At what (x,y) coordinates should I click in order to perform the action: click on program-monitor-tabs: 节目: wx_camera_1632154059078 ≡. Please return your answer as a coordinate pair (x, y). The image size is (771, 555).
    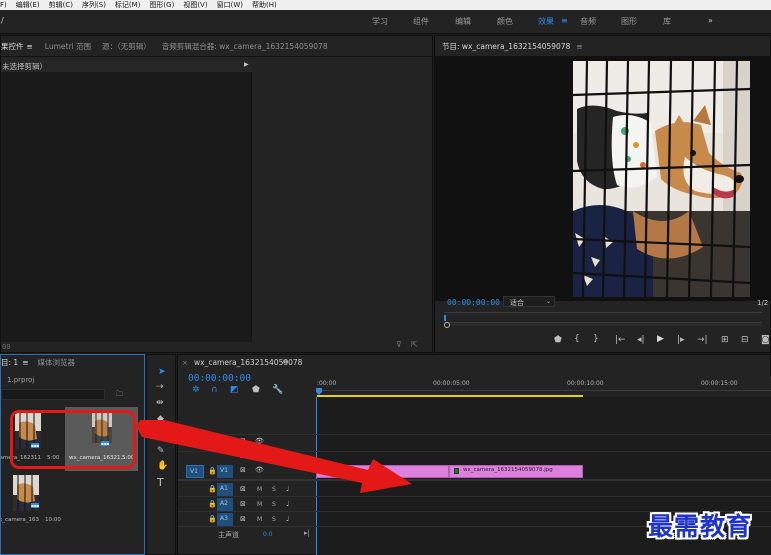
    Looking at the image, I should click on (602, 46).